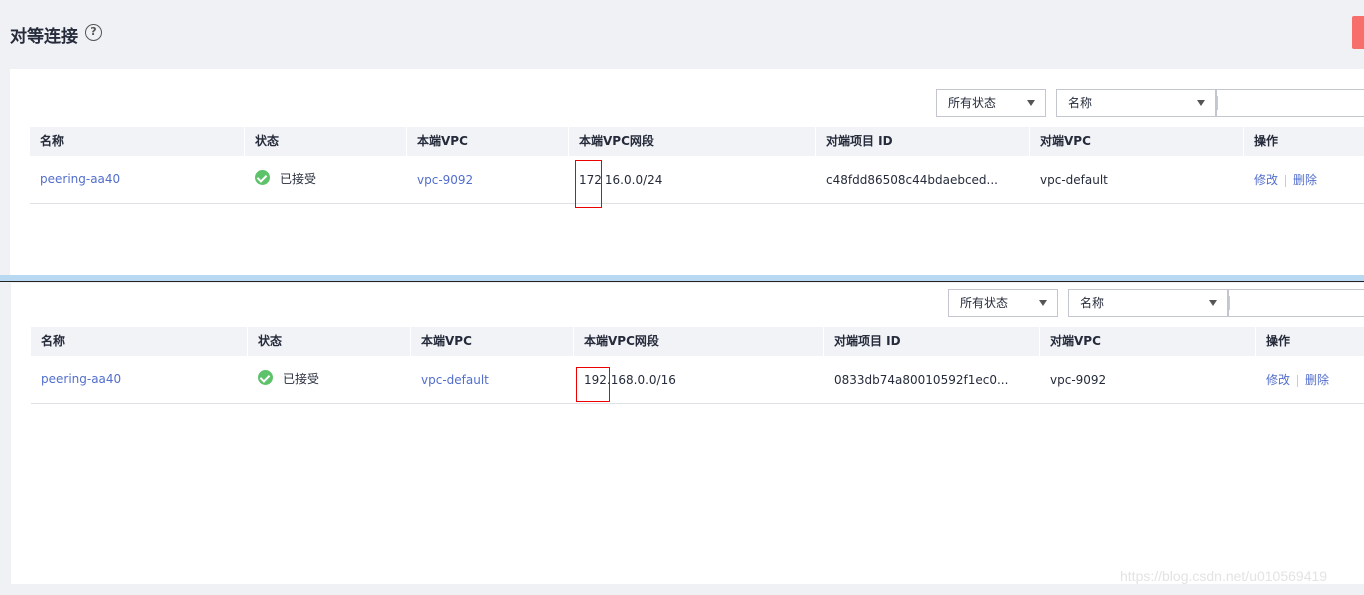  I want to click on watermark: https://blog.csdn.net/u010569419, so click(1224, 576).